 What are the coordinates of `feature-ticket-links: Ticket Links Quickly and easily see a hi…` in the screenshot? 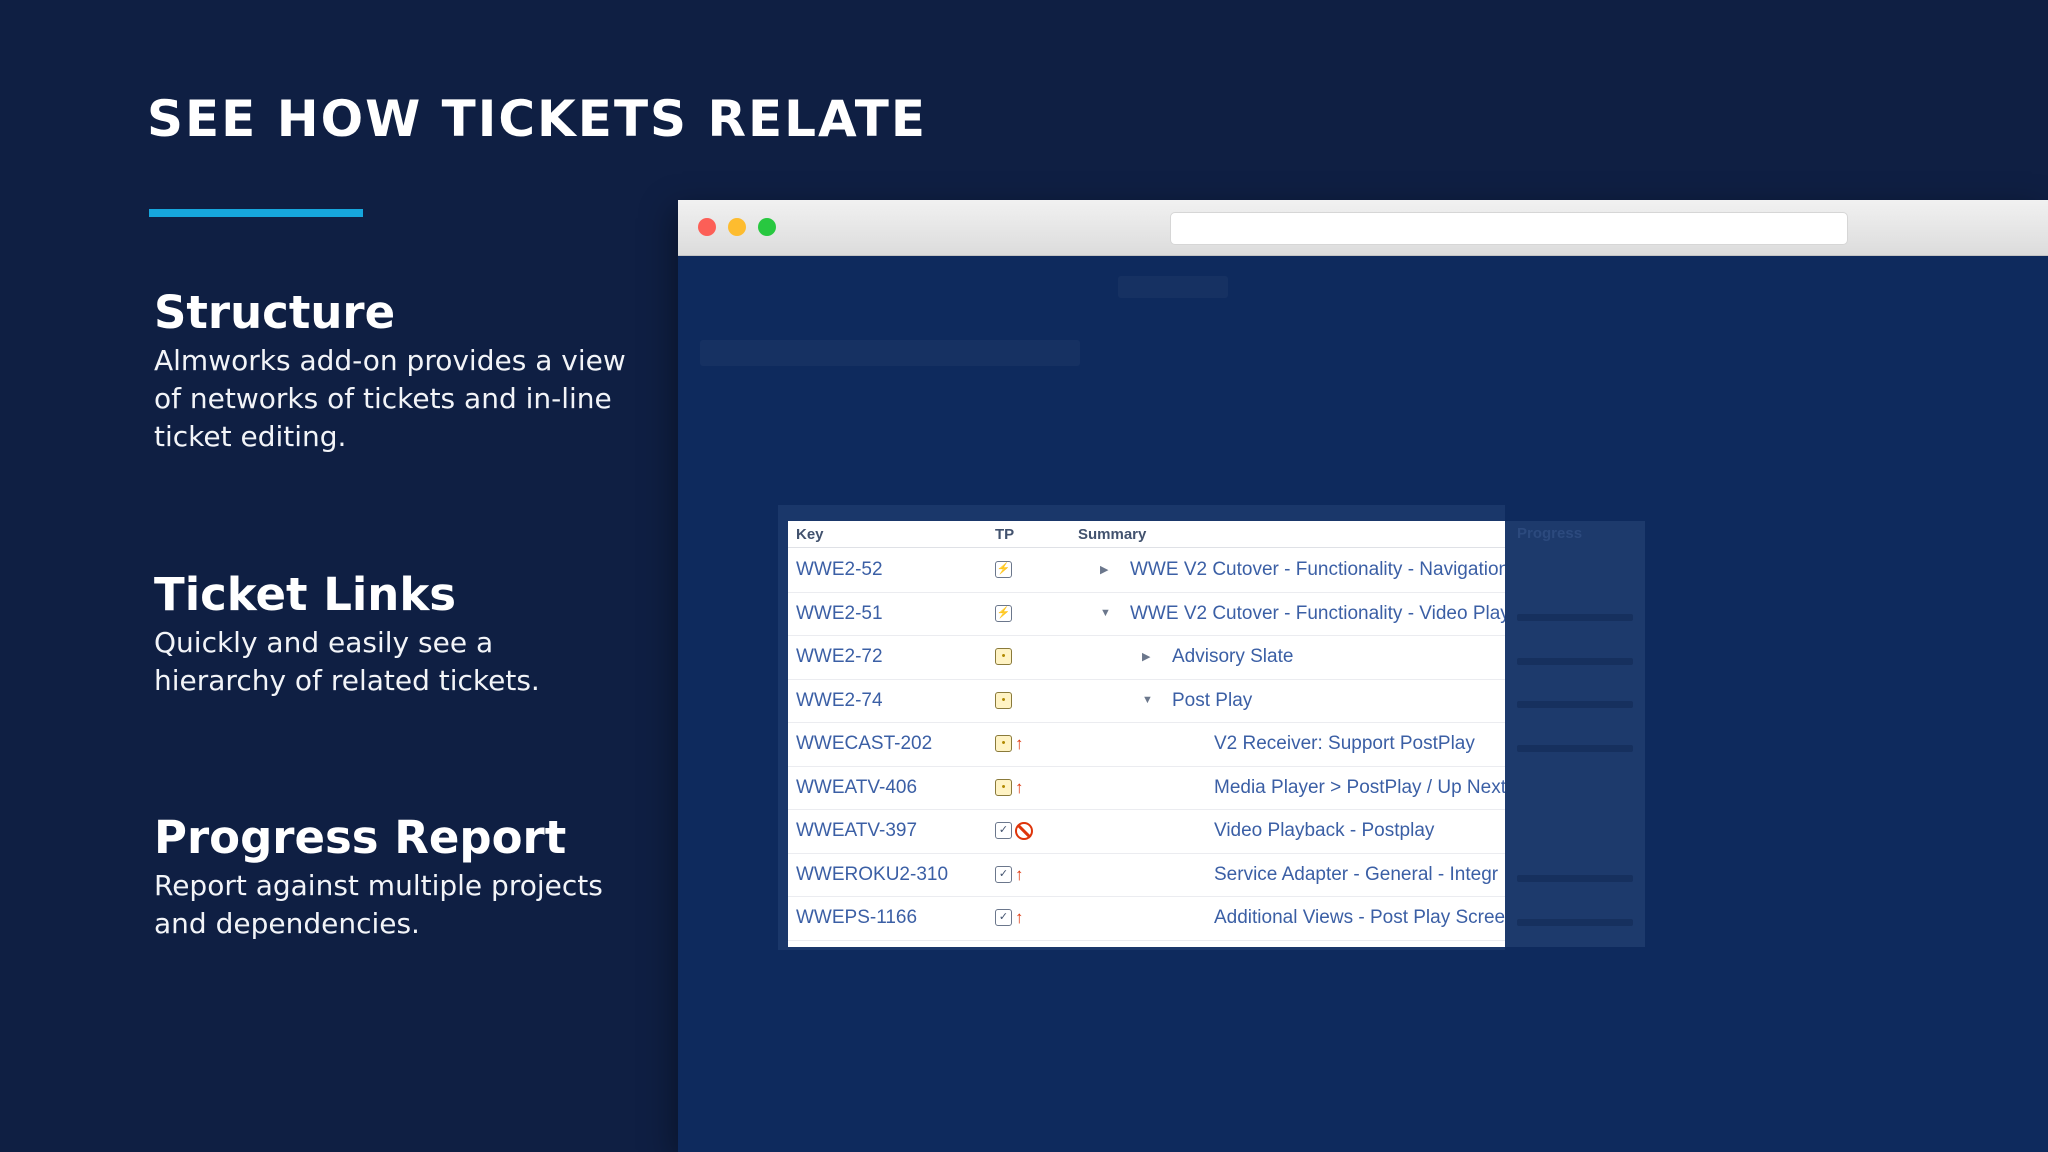 It's located at (394, 634).